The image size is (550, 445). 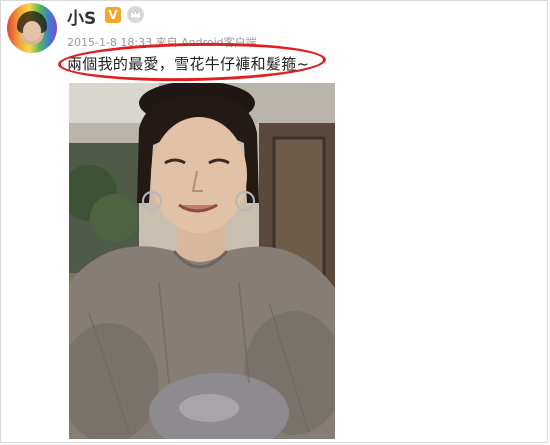 I want to click on avatar, so click(x=32, y=28).